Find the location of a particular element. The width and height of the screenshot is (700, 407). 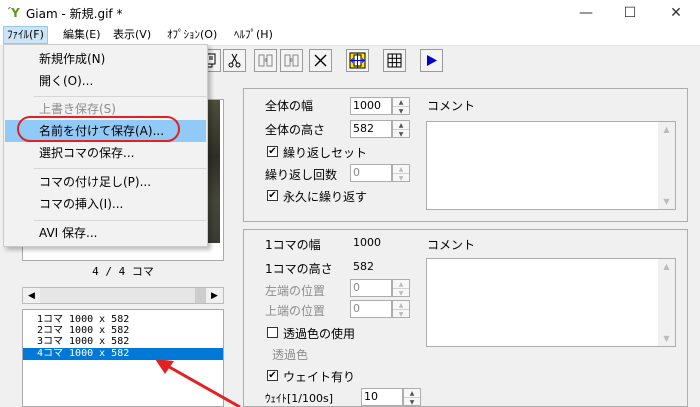

frame-left-label: 左端の位置 is located at coordinates (295, 291).